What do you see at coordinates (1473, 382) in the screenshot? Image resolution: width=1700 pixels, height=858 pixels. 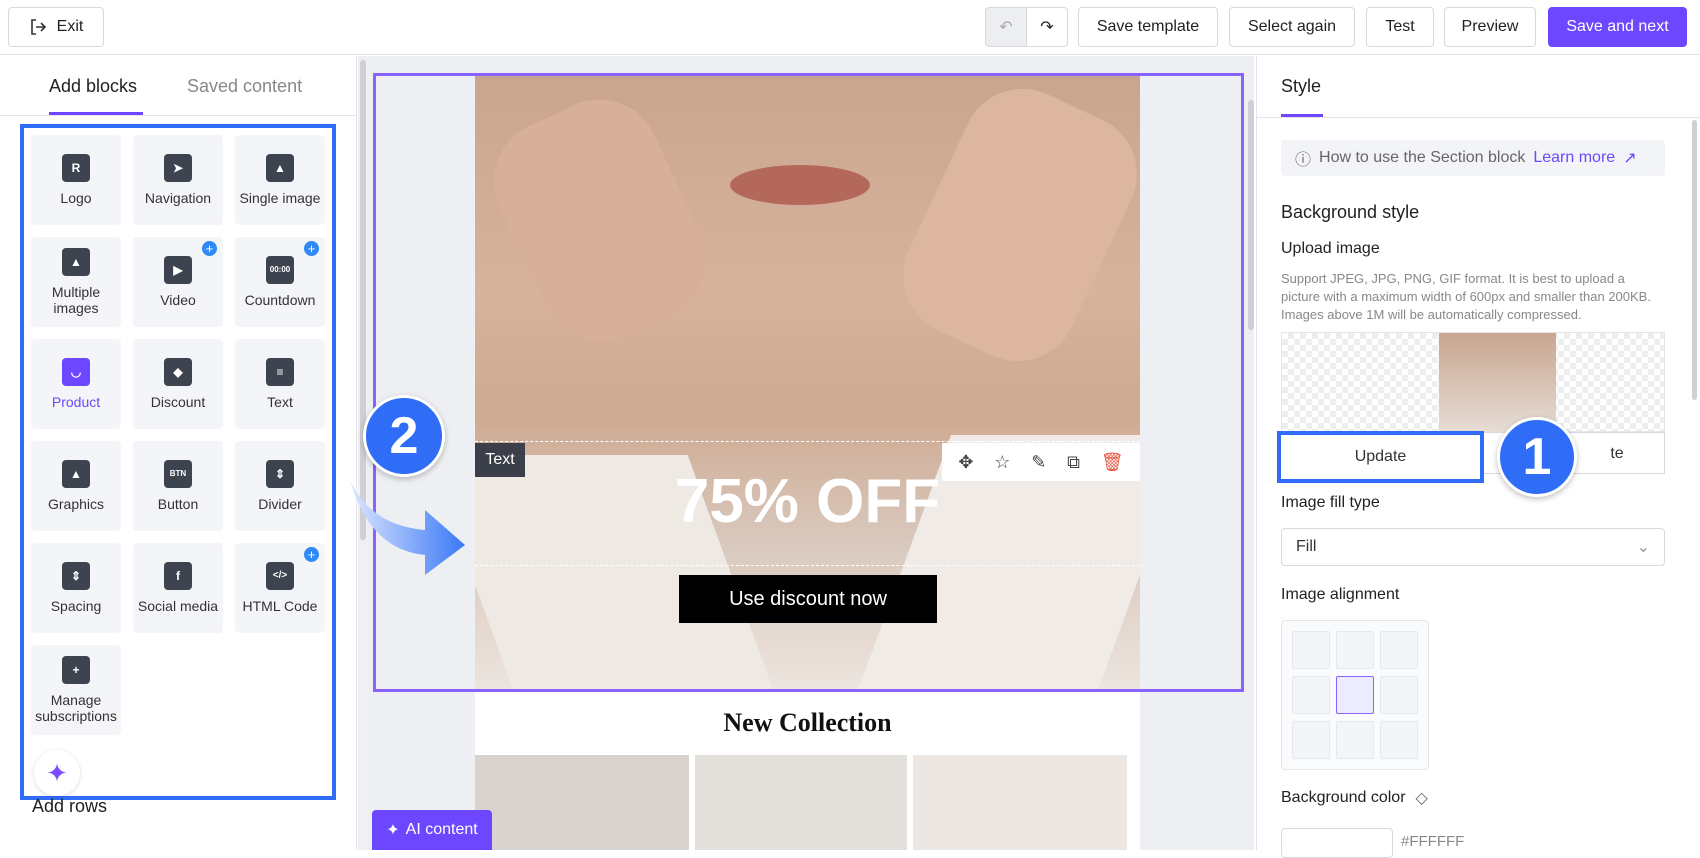 I see `image-preview` at bounding box center [1473, 382].